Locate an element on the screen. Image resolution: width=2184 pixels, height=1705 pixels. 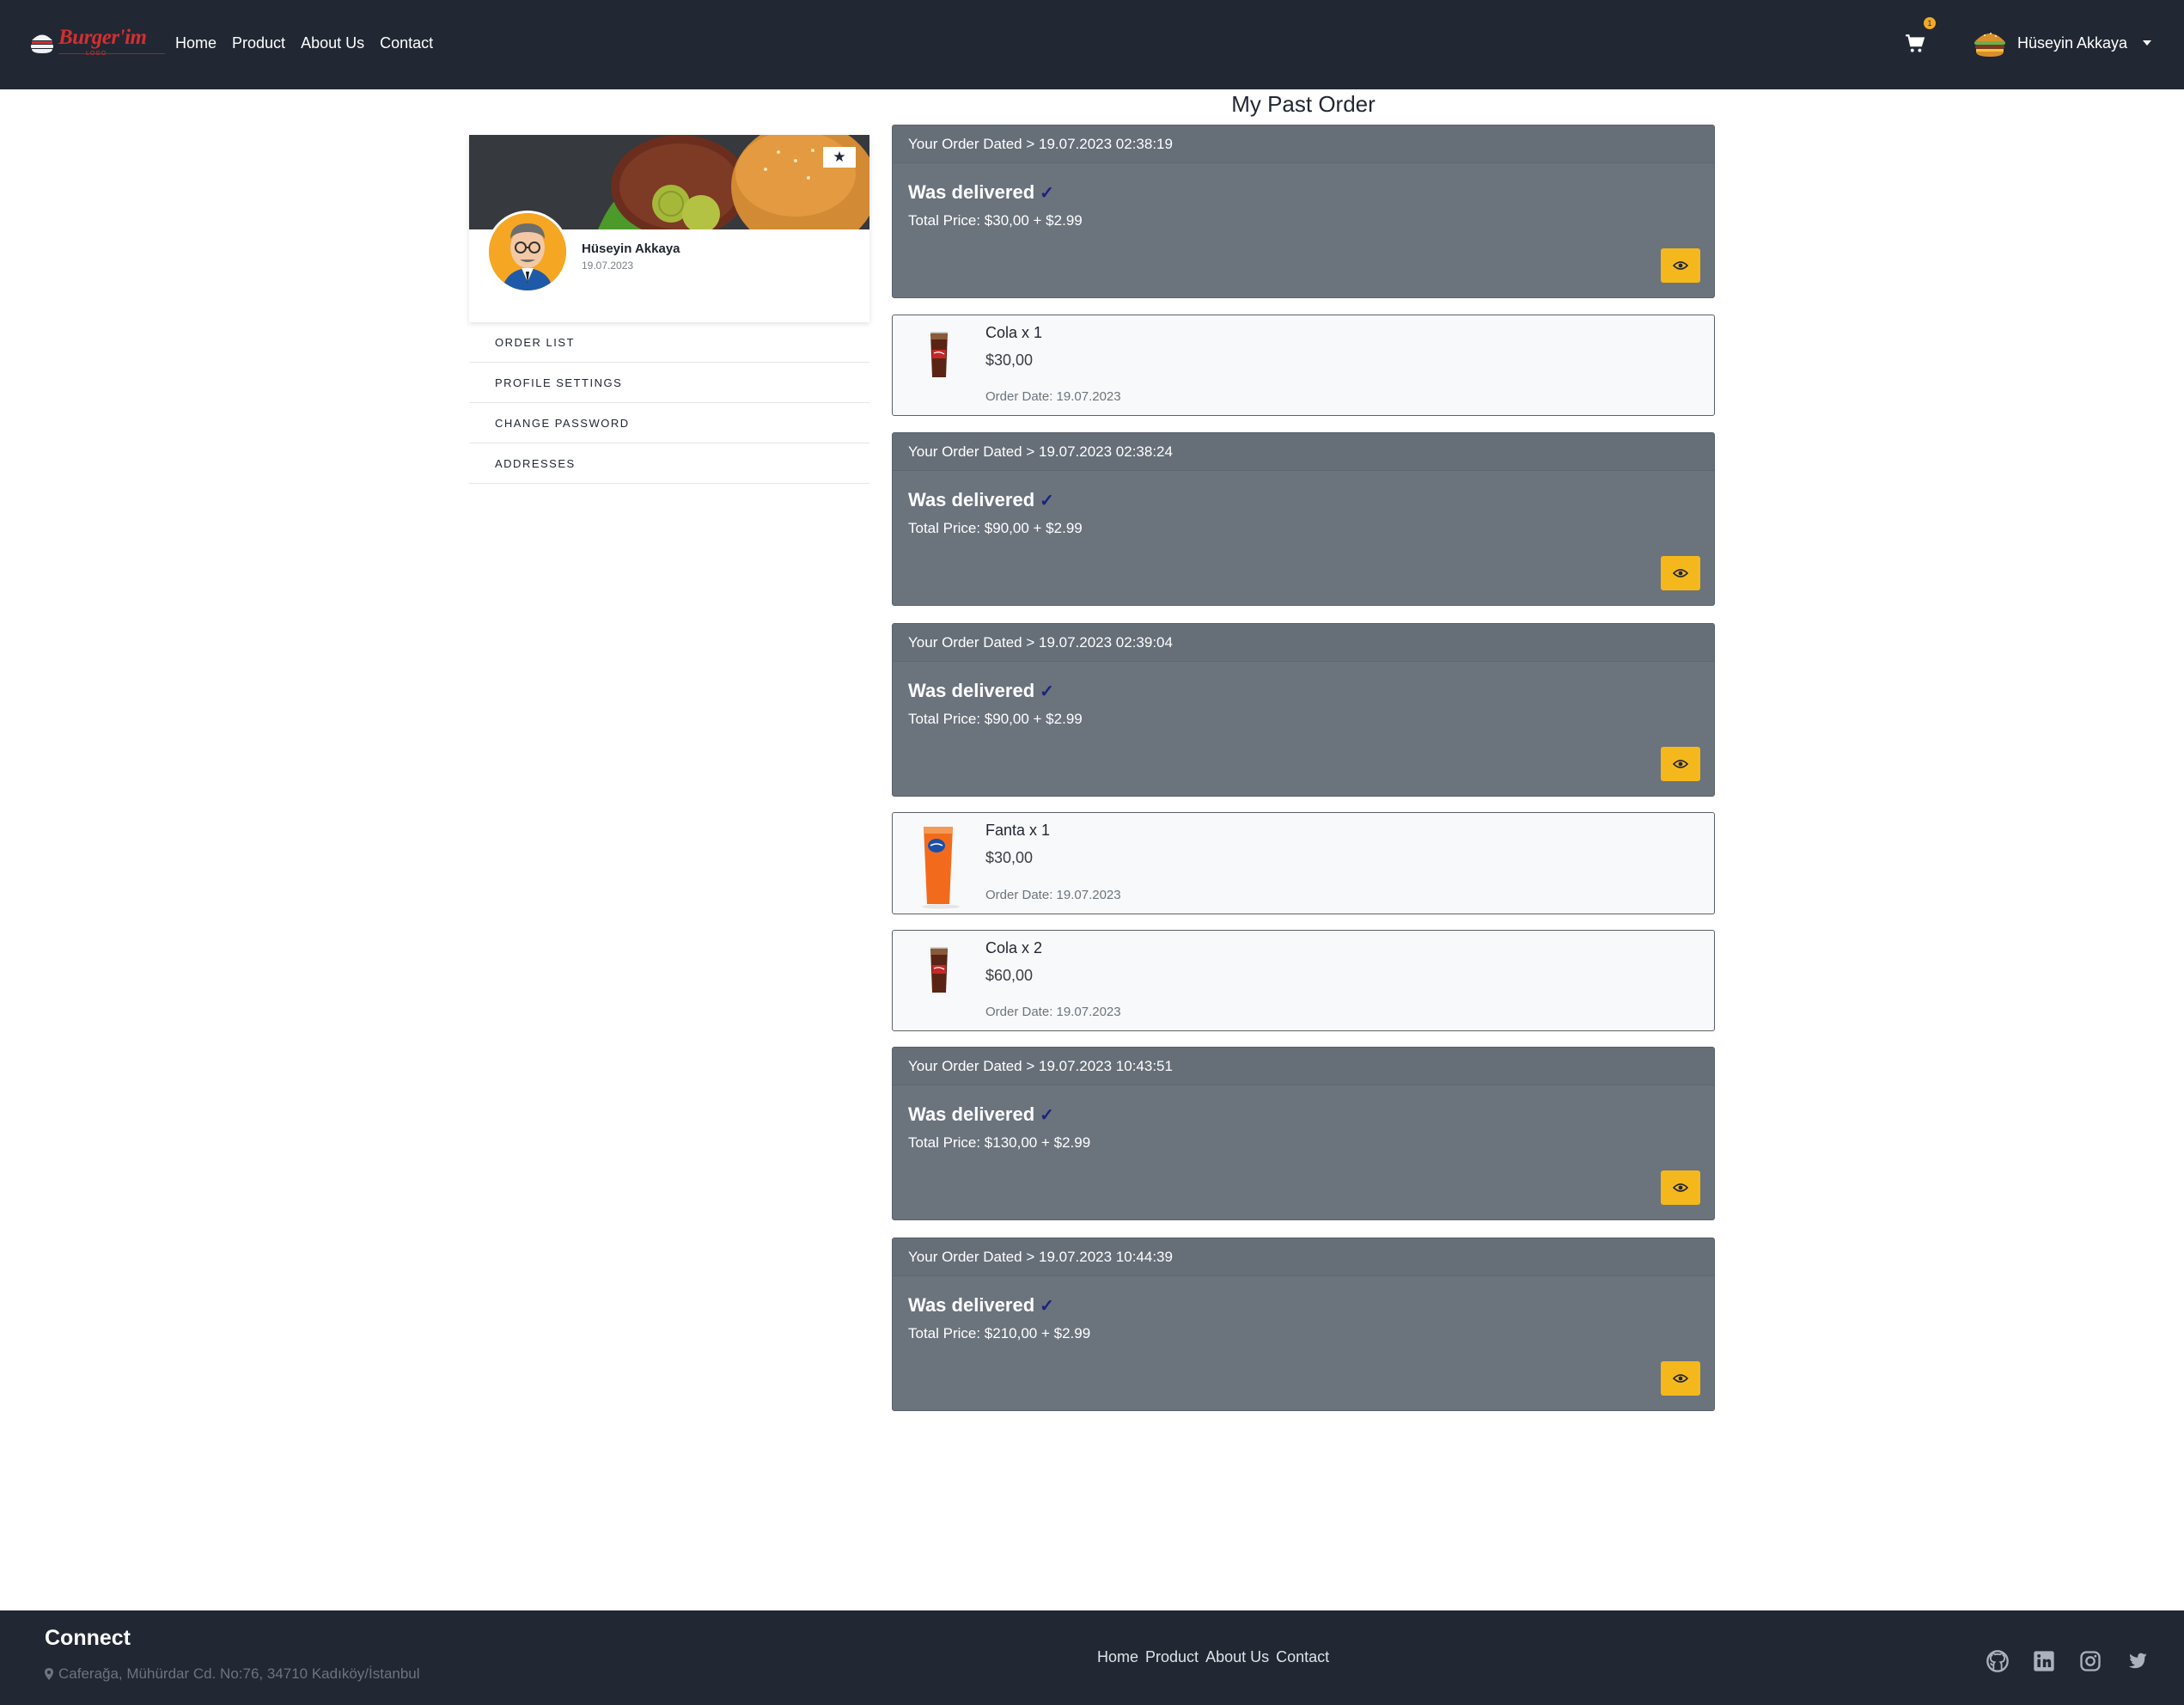
social-links is located at coordinates (2067, 1661).